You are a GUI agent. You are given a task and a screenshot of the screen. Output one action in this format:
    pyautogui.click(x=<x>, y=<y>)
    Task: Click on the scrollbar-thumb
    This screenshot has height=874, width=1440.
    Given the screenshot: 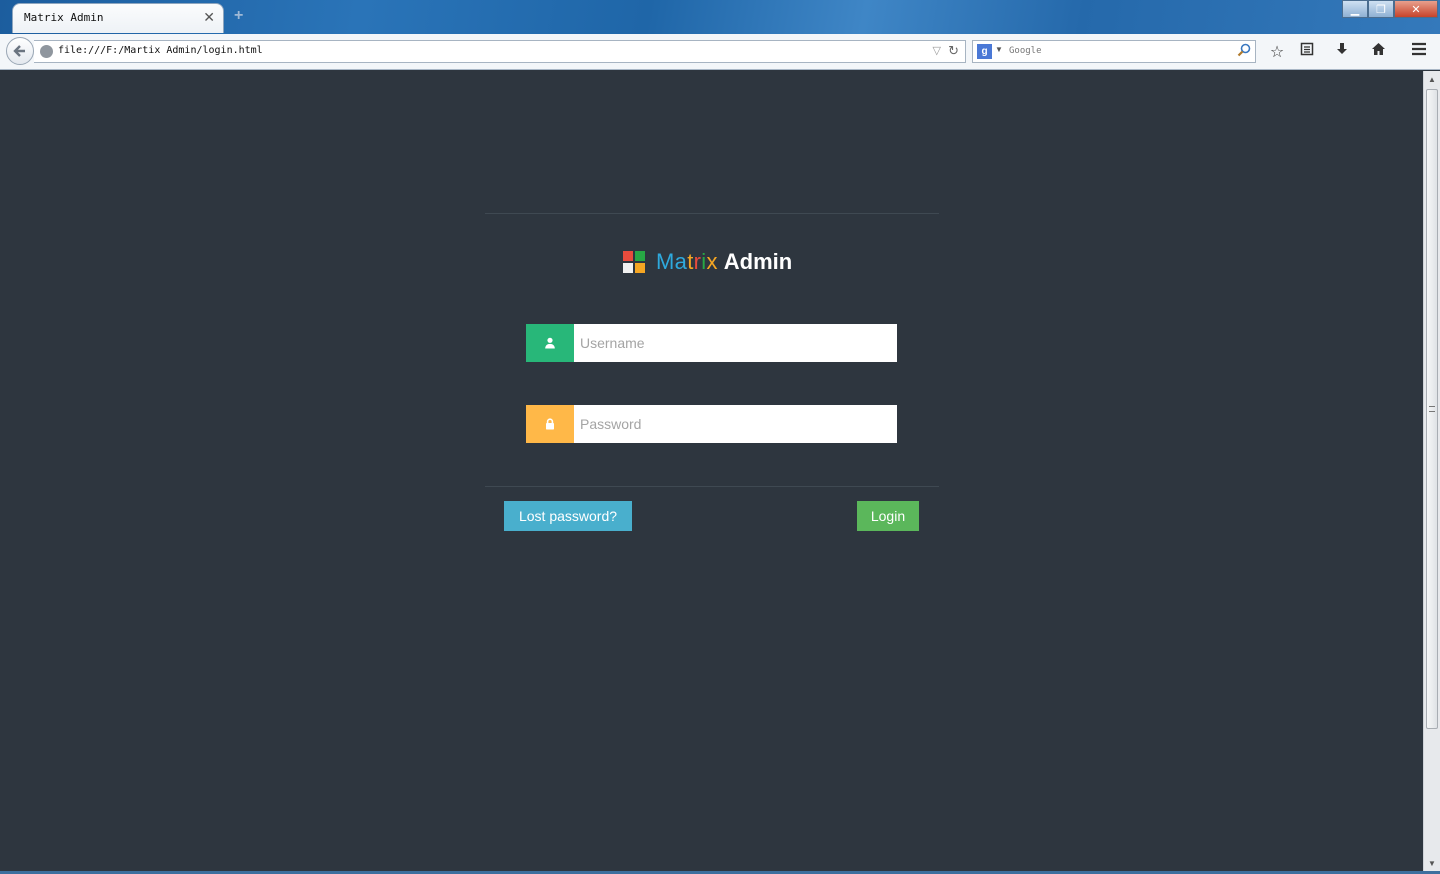 What is the action you would take?
    pyautogui.click(x=1432, y=409)
    